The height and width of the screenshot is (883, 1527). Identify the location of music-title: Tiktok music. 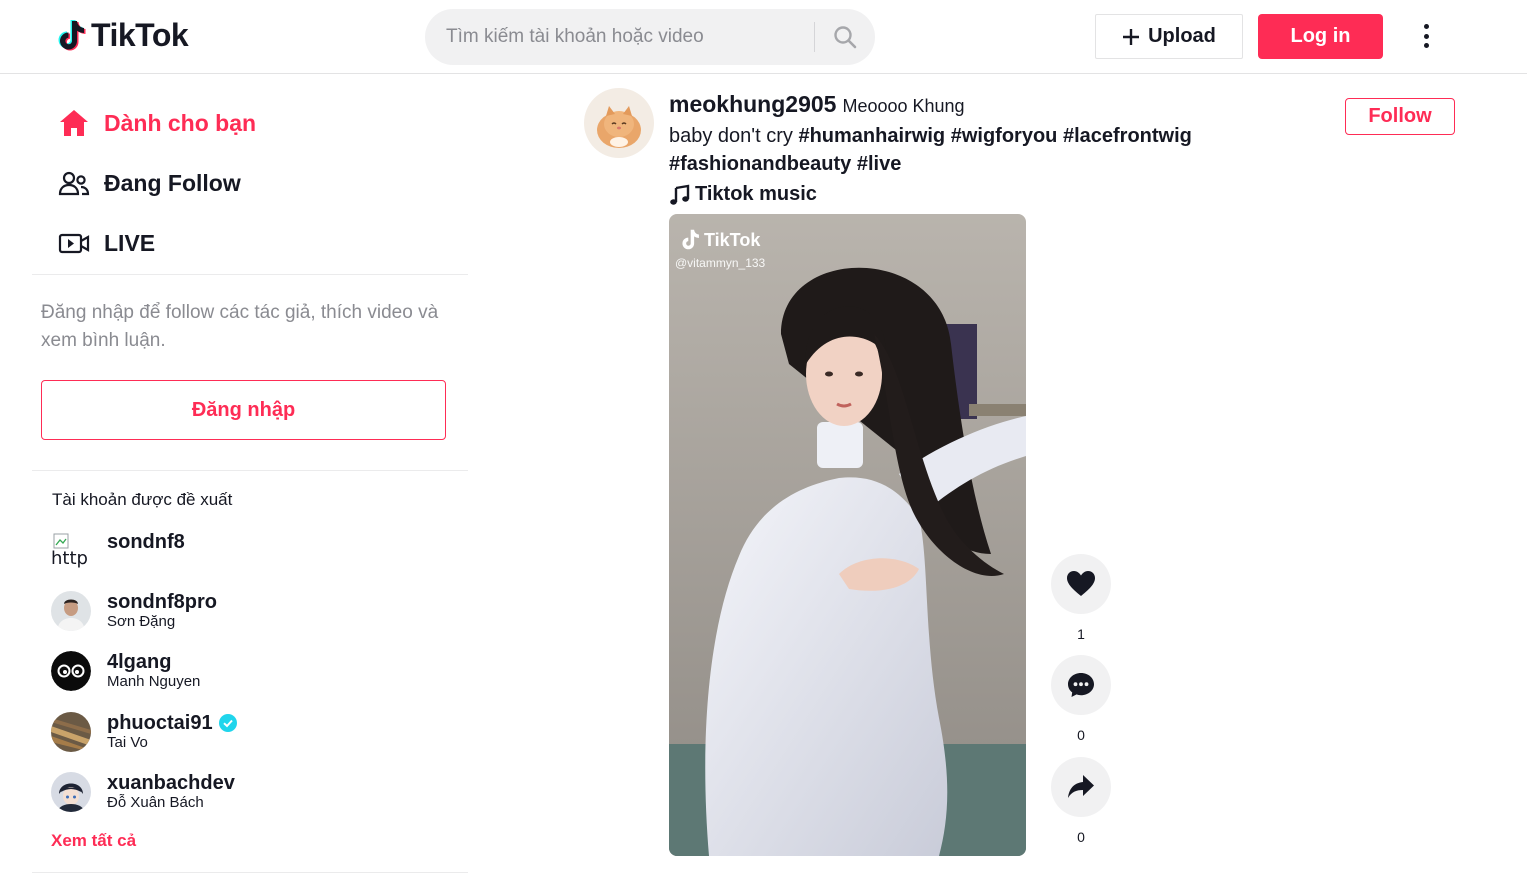
(756, 194).